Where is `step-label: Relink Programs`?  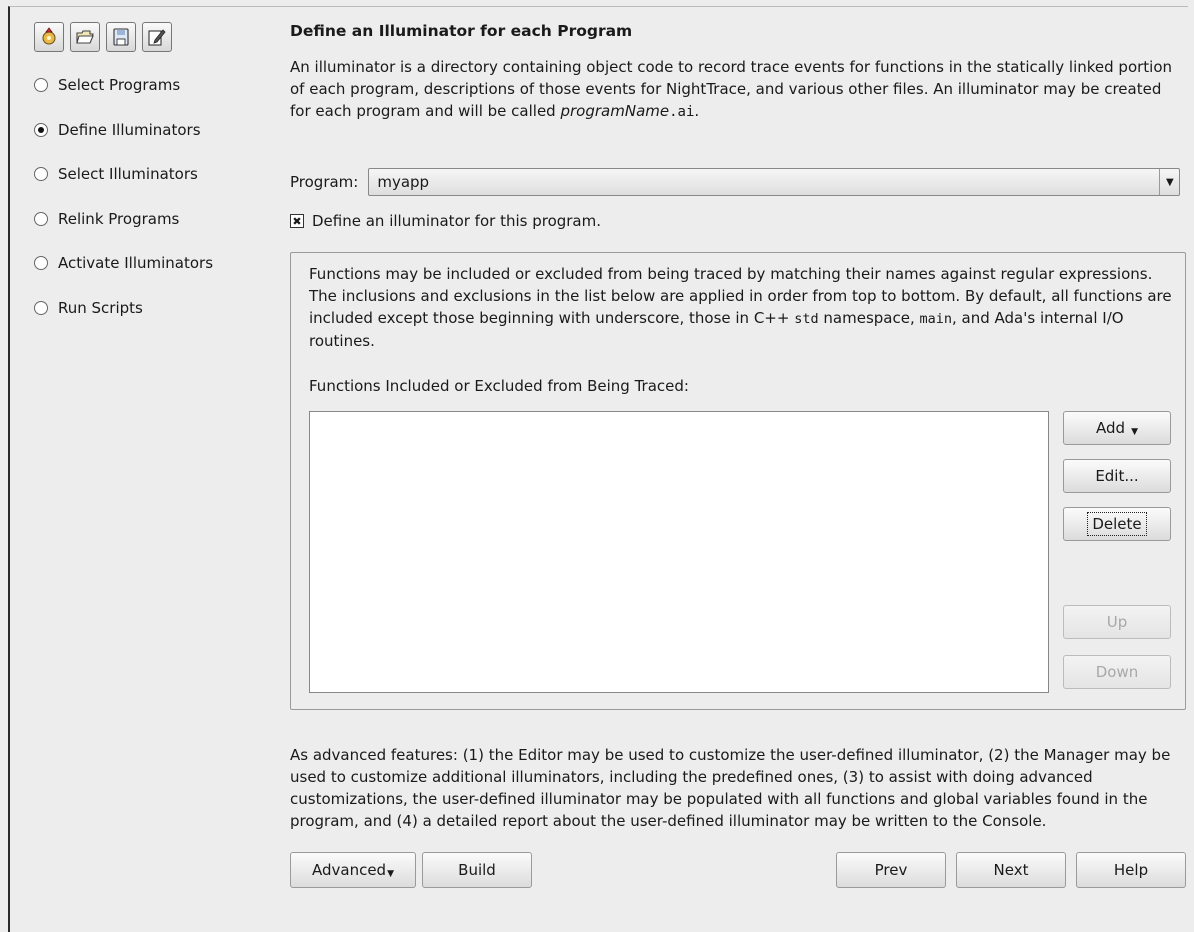 step-label: Relink Programs is located at coordinates (119, 218).